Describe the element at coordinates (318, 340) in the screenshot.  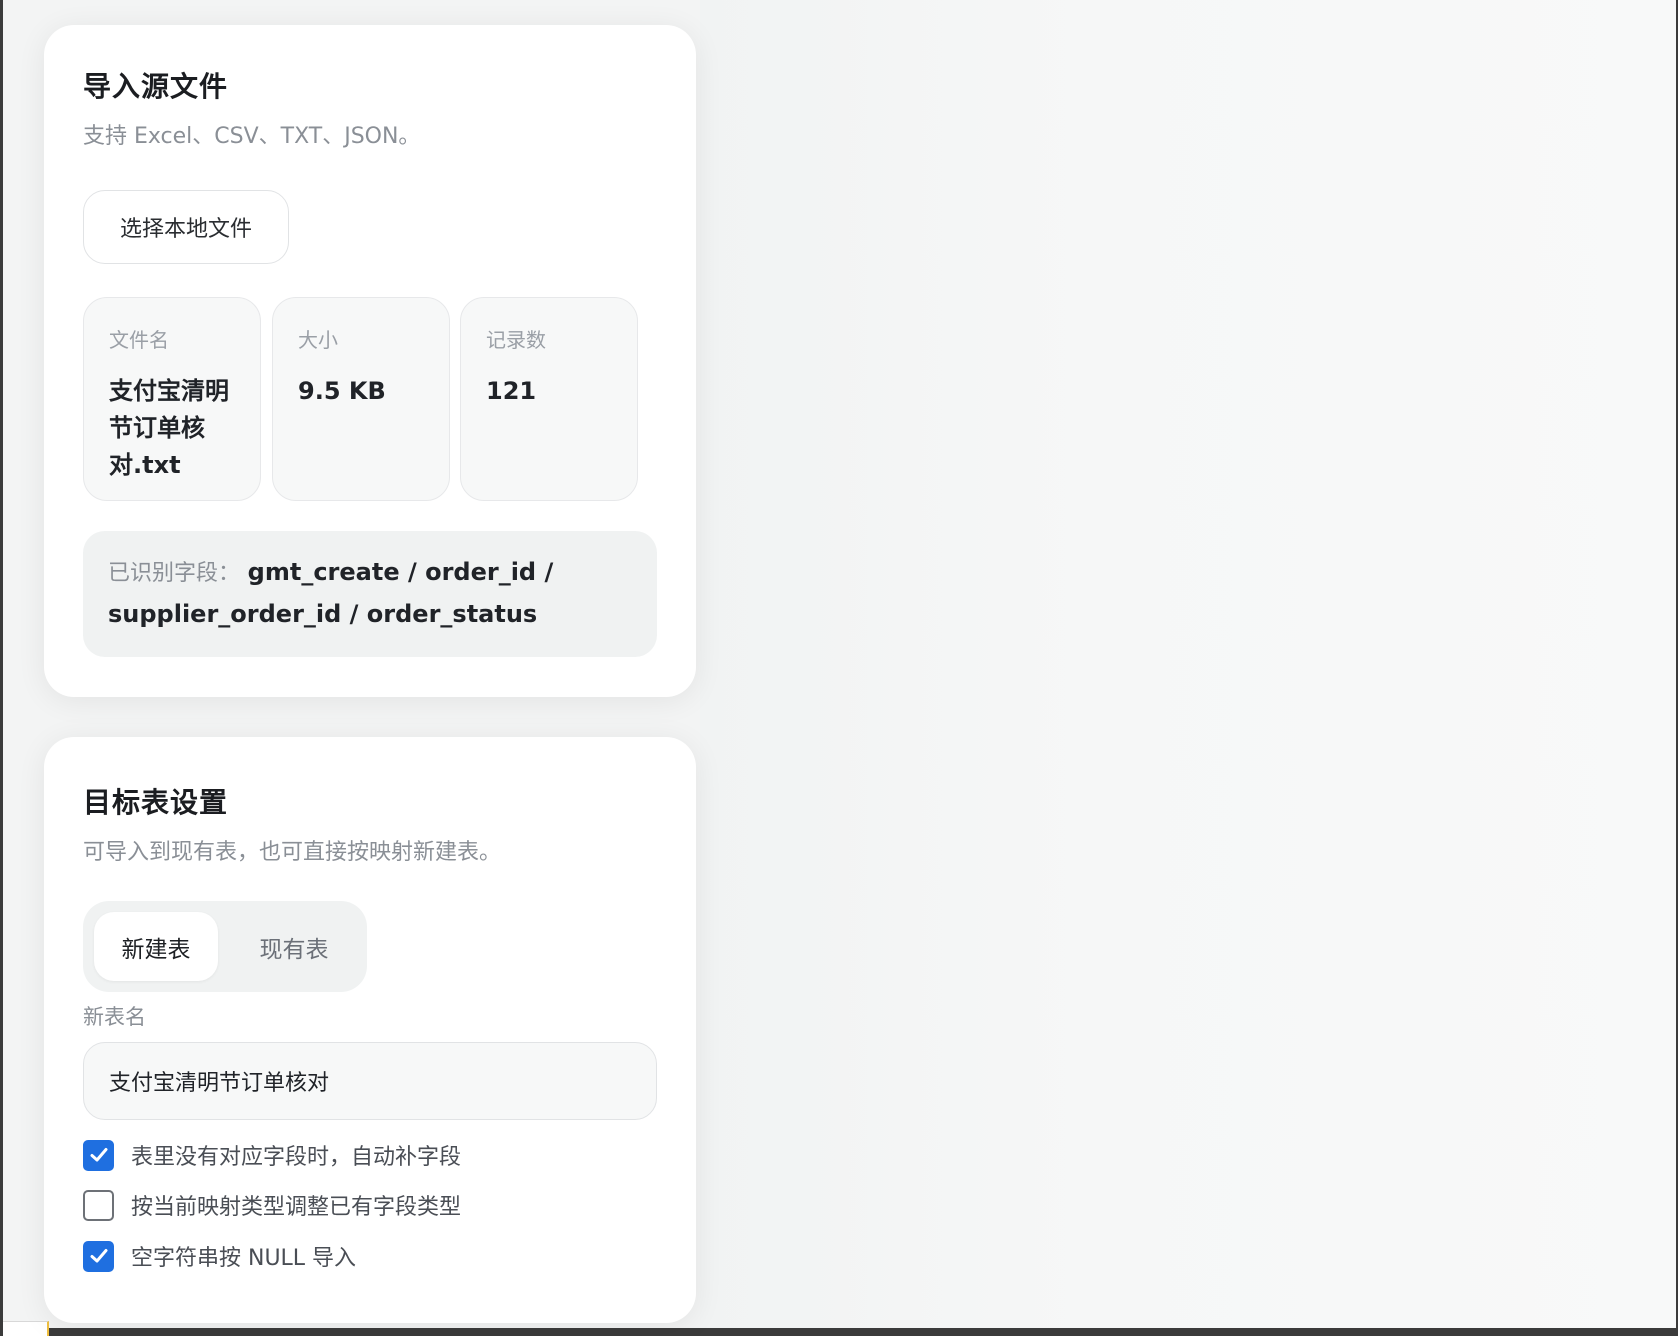
I see `stat-label: 大小` at that location.